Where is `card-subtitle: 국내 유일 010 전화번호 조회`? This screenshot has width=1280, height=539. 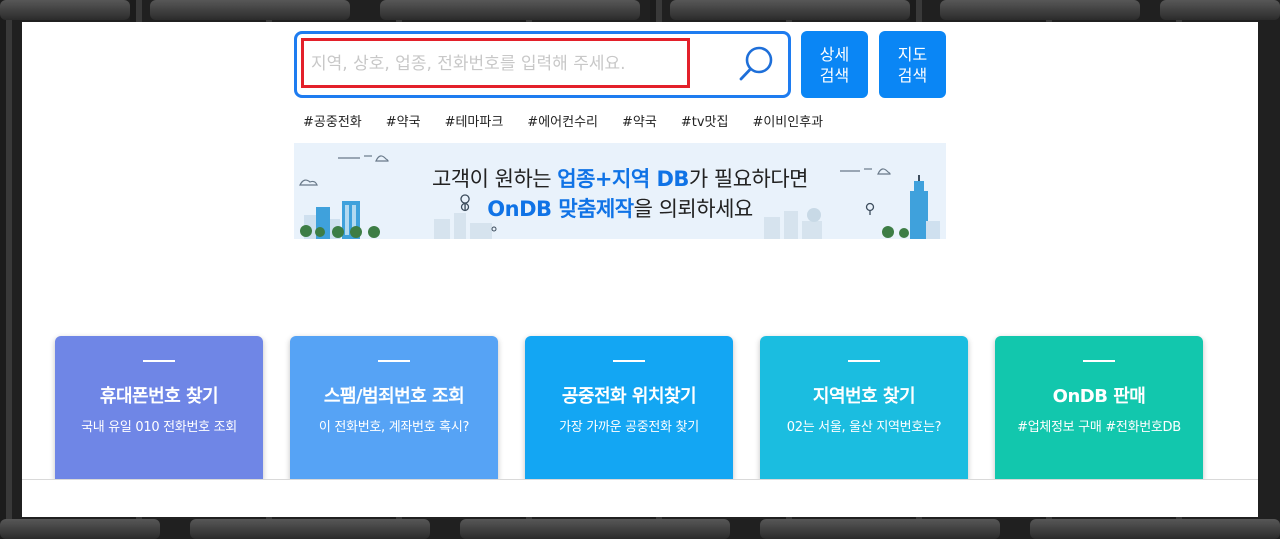 card-subtitle: 국내 유일 010 전화번호 조회 is located at coordinates (159, 427).